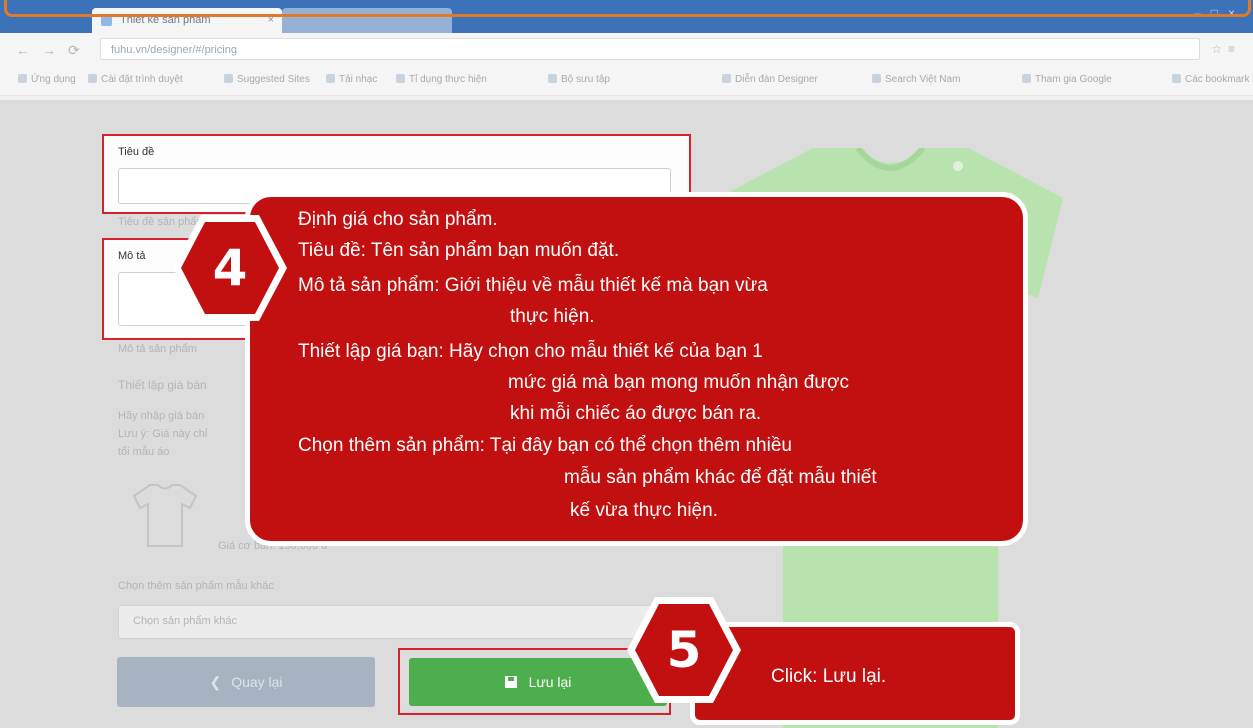 Image resolution: width=1253 pixels, height=728 pixels. What do you see at coordinates (1067, 79) in the screenshot?
I see `bookmark-item: Tham gia Google` at bounding box center [1067, 79].